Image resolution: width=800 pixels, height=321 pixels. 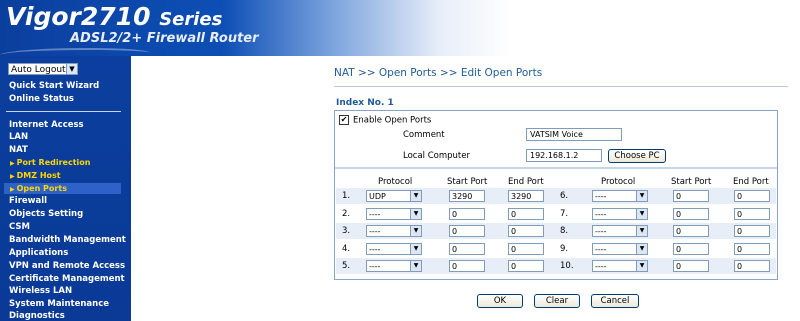 I want to click on start-port-header-right: Start Port, so click(x=691, y=182).